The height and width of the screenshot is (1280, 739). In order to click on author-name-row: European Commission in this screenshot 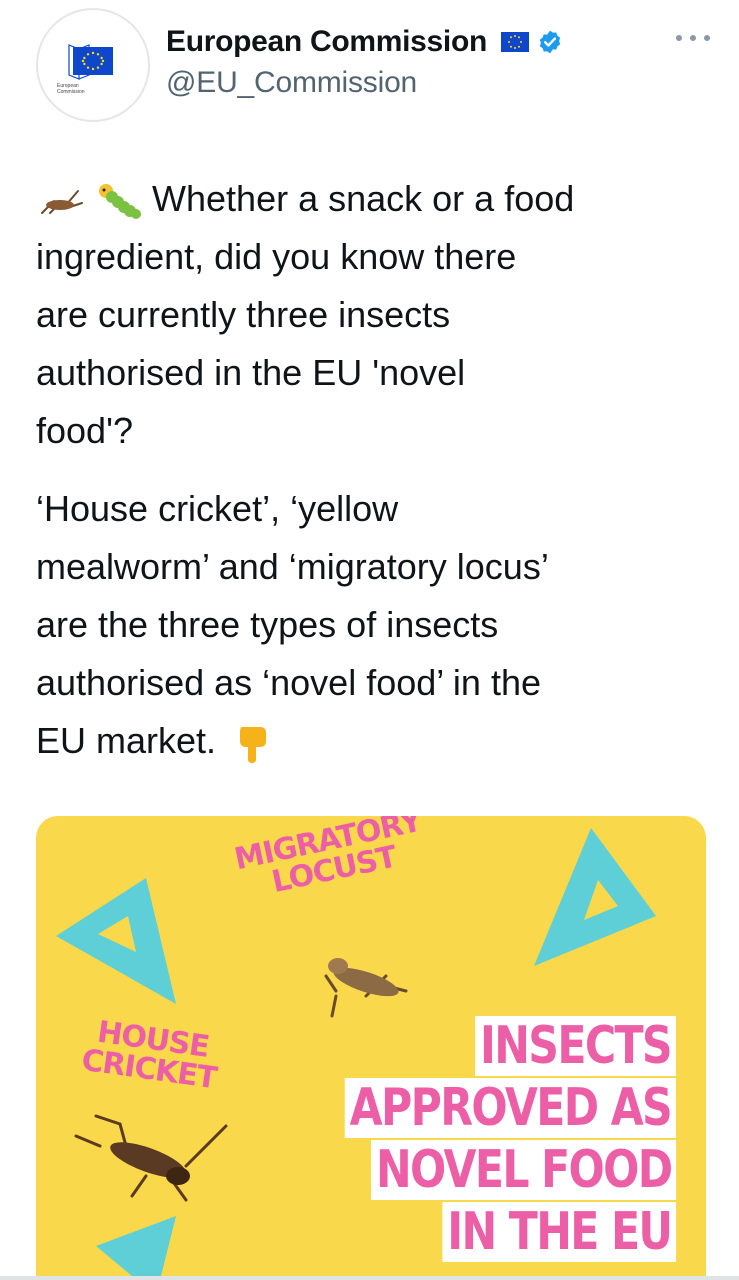, I will do `click(364, 42)`.